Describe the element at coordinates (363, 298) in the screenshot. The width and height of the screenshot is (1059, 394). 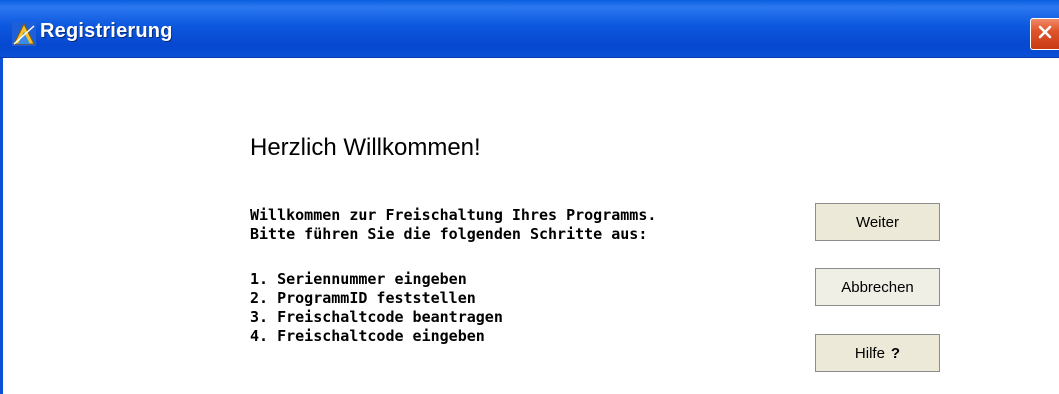
I see `step-item: 2. ProgrammID feststellen` at that location.